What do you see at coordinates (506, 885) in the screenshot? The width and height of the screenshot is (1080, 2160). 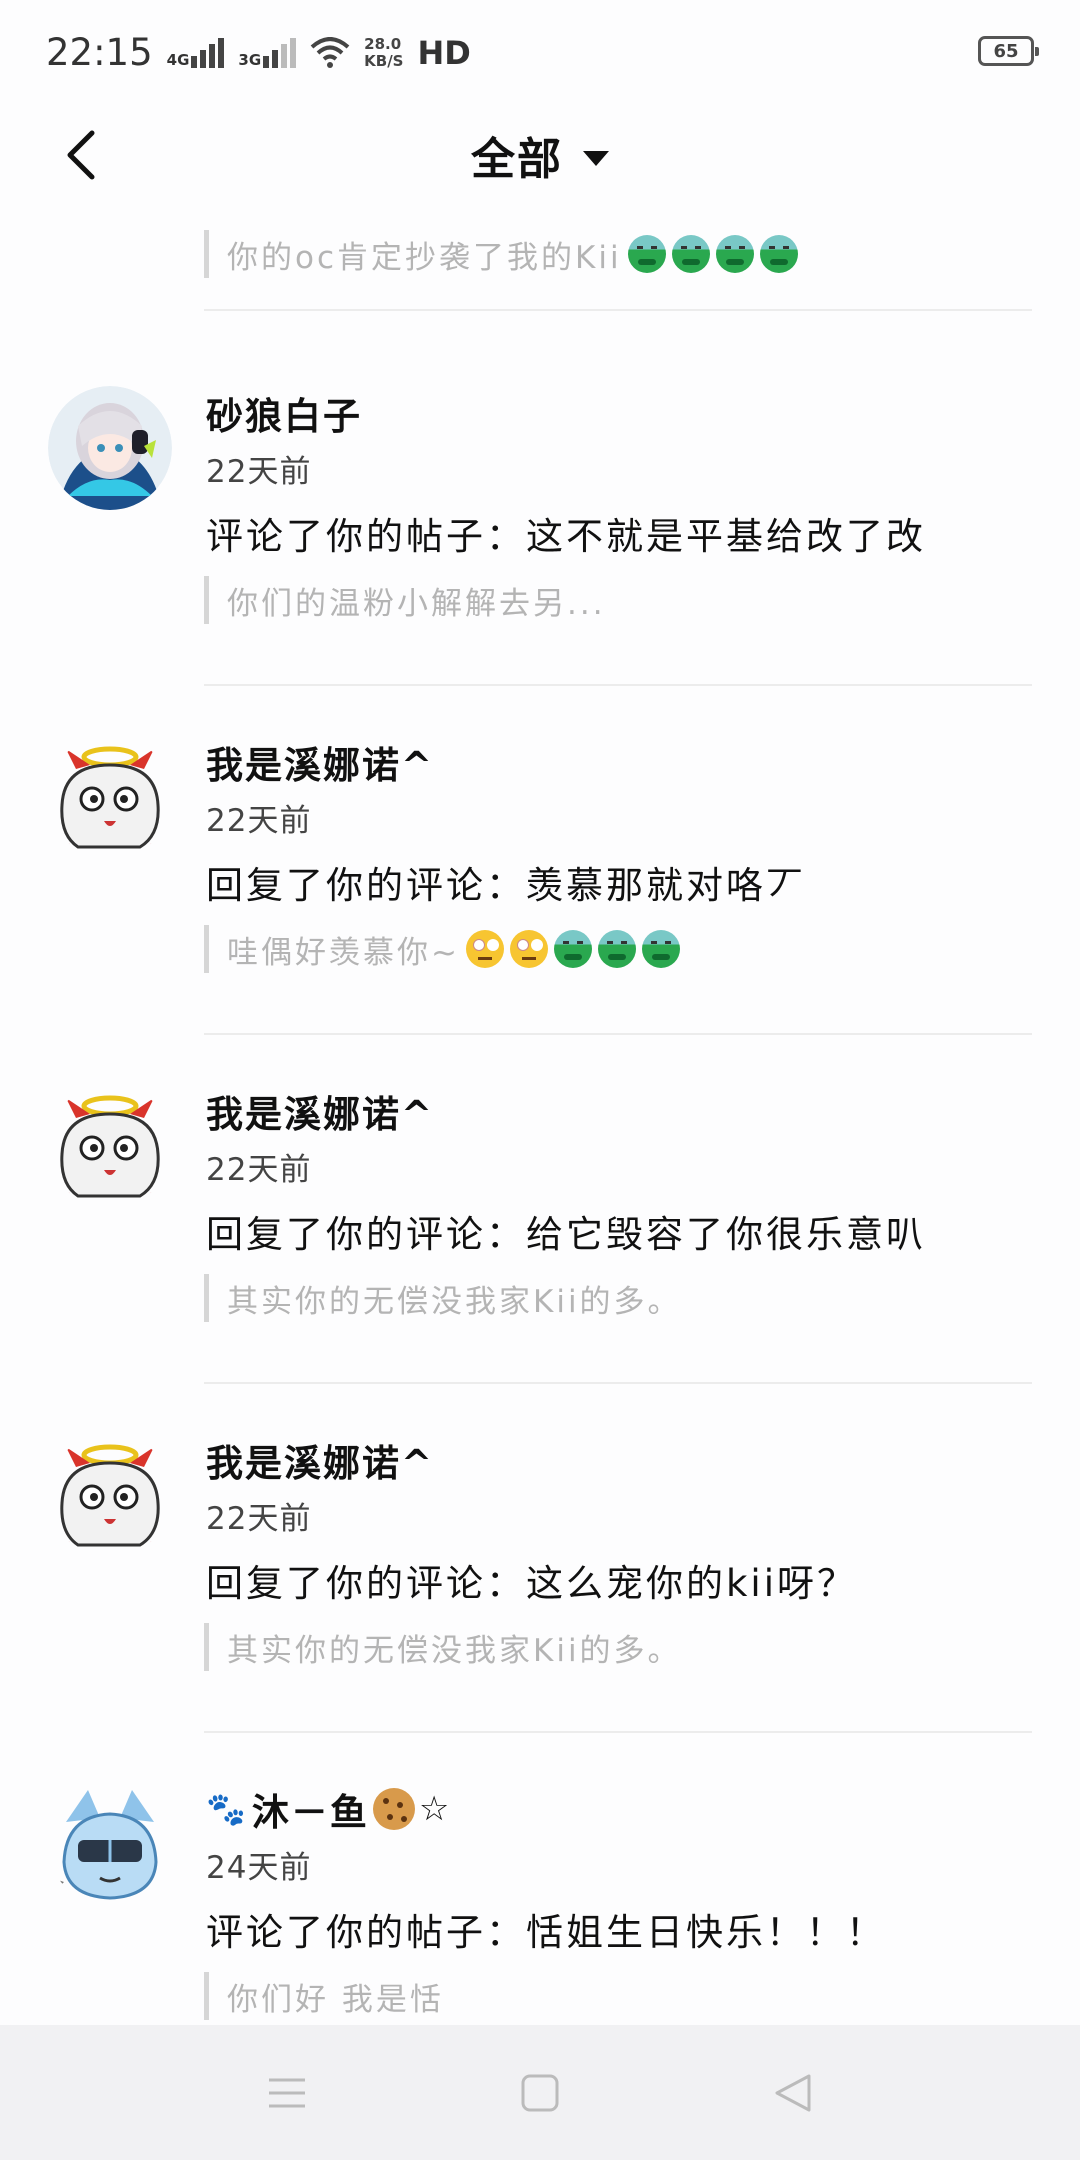 I see `notification-text: 回复了你的评论：羡慕那就对咯丆` at bounding box center [506, 885].